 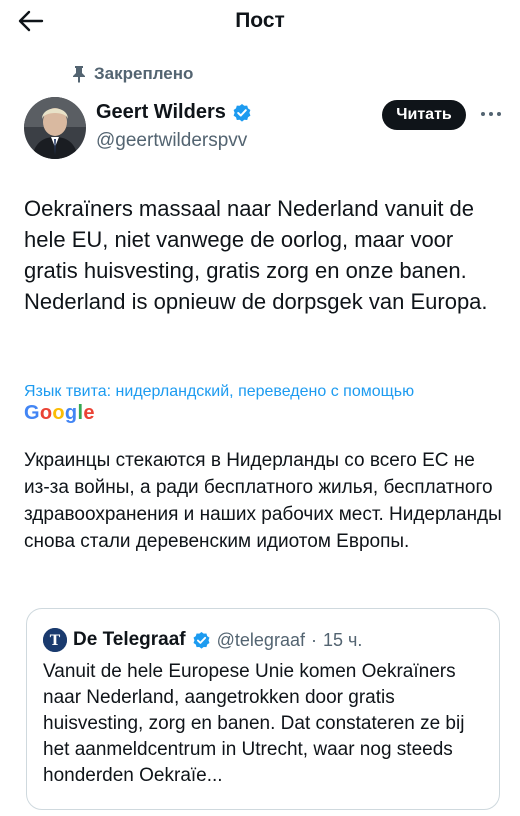 I want to click on quote-avatar: T, so click(x=55, y=640).